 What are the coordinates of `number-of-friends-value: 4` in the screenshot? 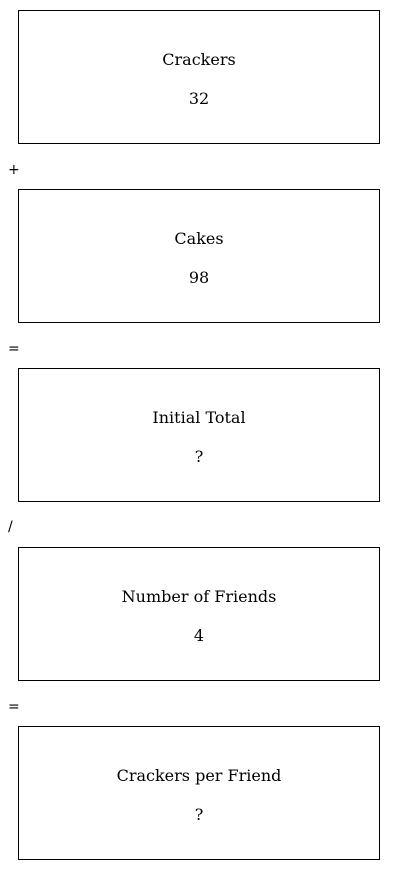 It's located at (199, 635).